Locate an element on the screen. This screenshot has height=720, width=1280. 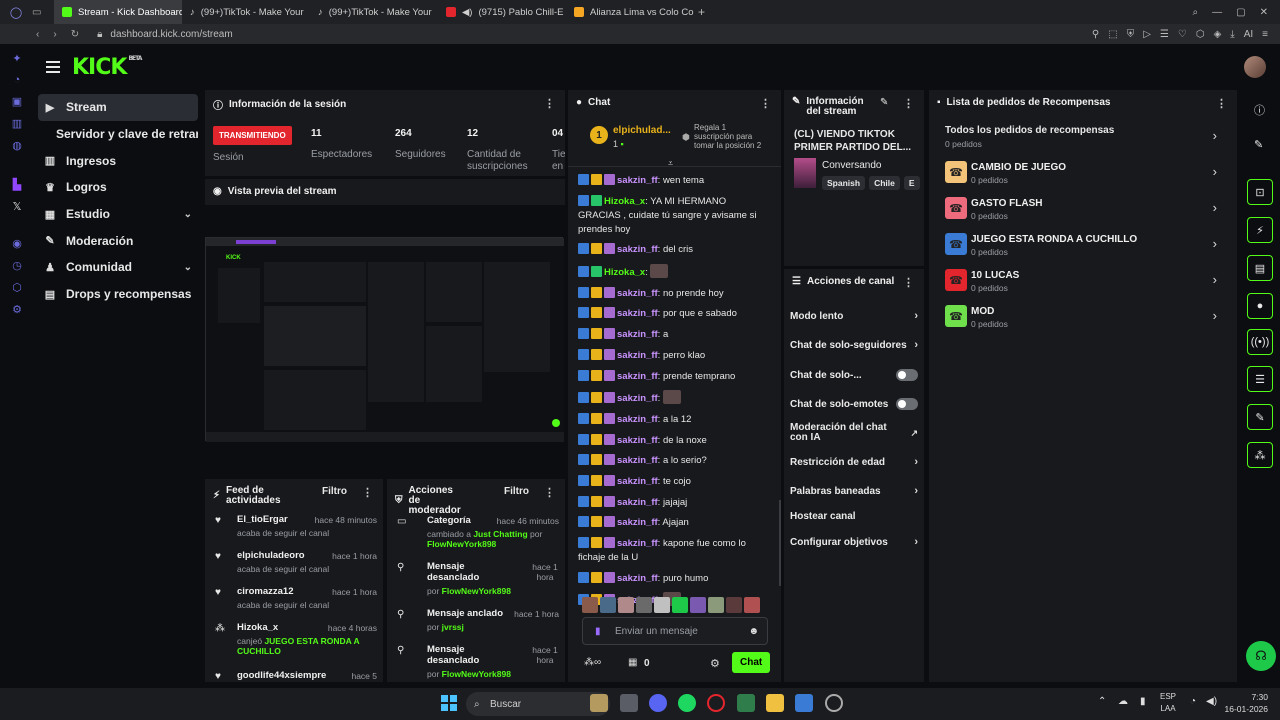
widget-list-button: ☰ is located at coordinates (1260, 379).